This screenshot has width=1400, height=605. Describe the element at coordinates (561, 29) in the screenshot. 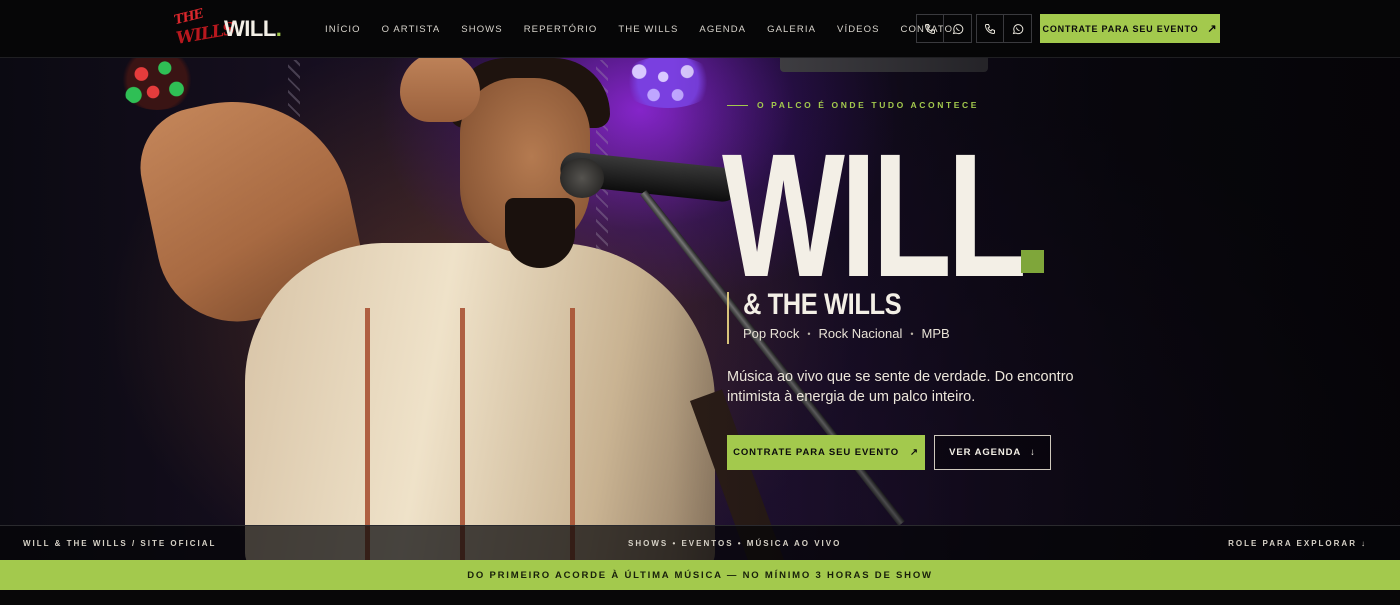

I see `nav-repertorio: REPERTÓRIO` at that location.